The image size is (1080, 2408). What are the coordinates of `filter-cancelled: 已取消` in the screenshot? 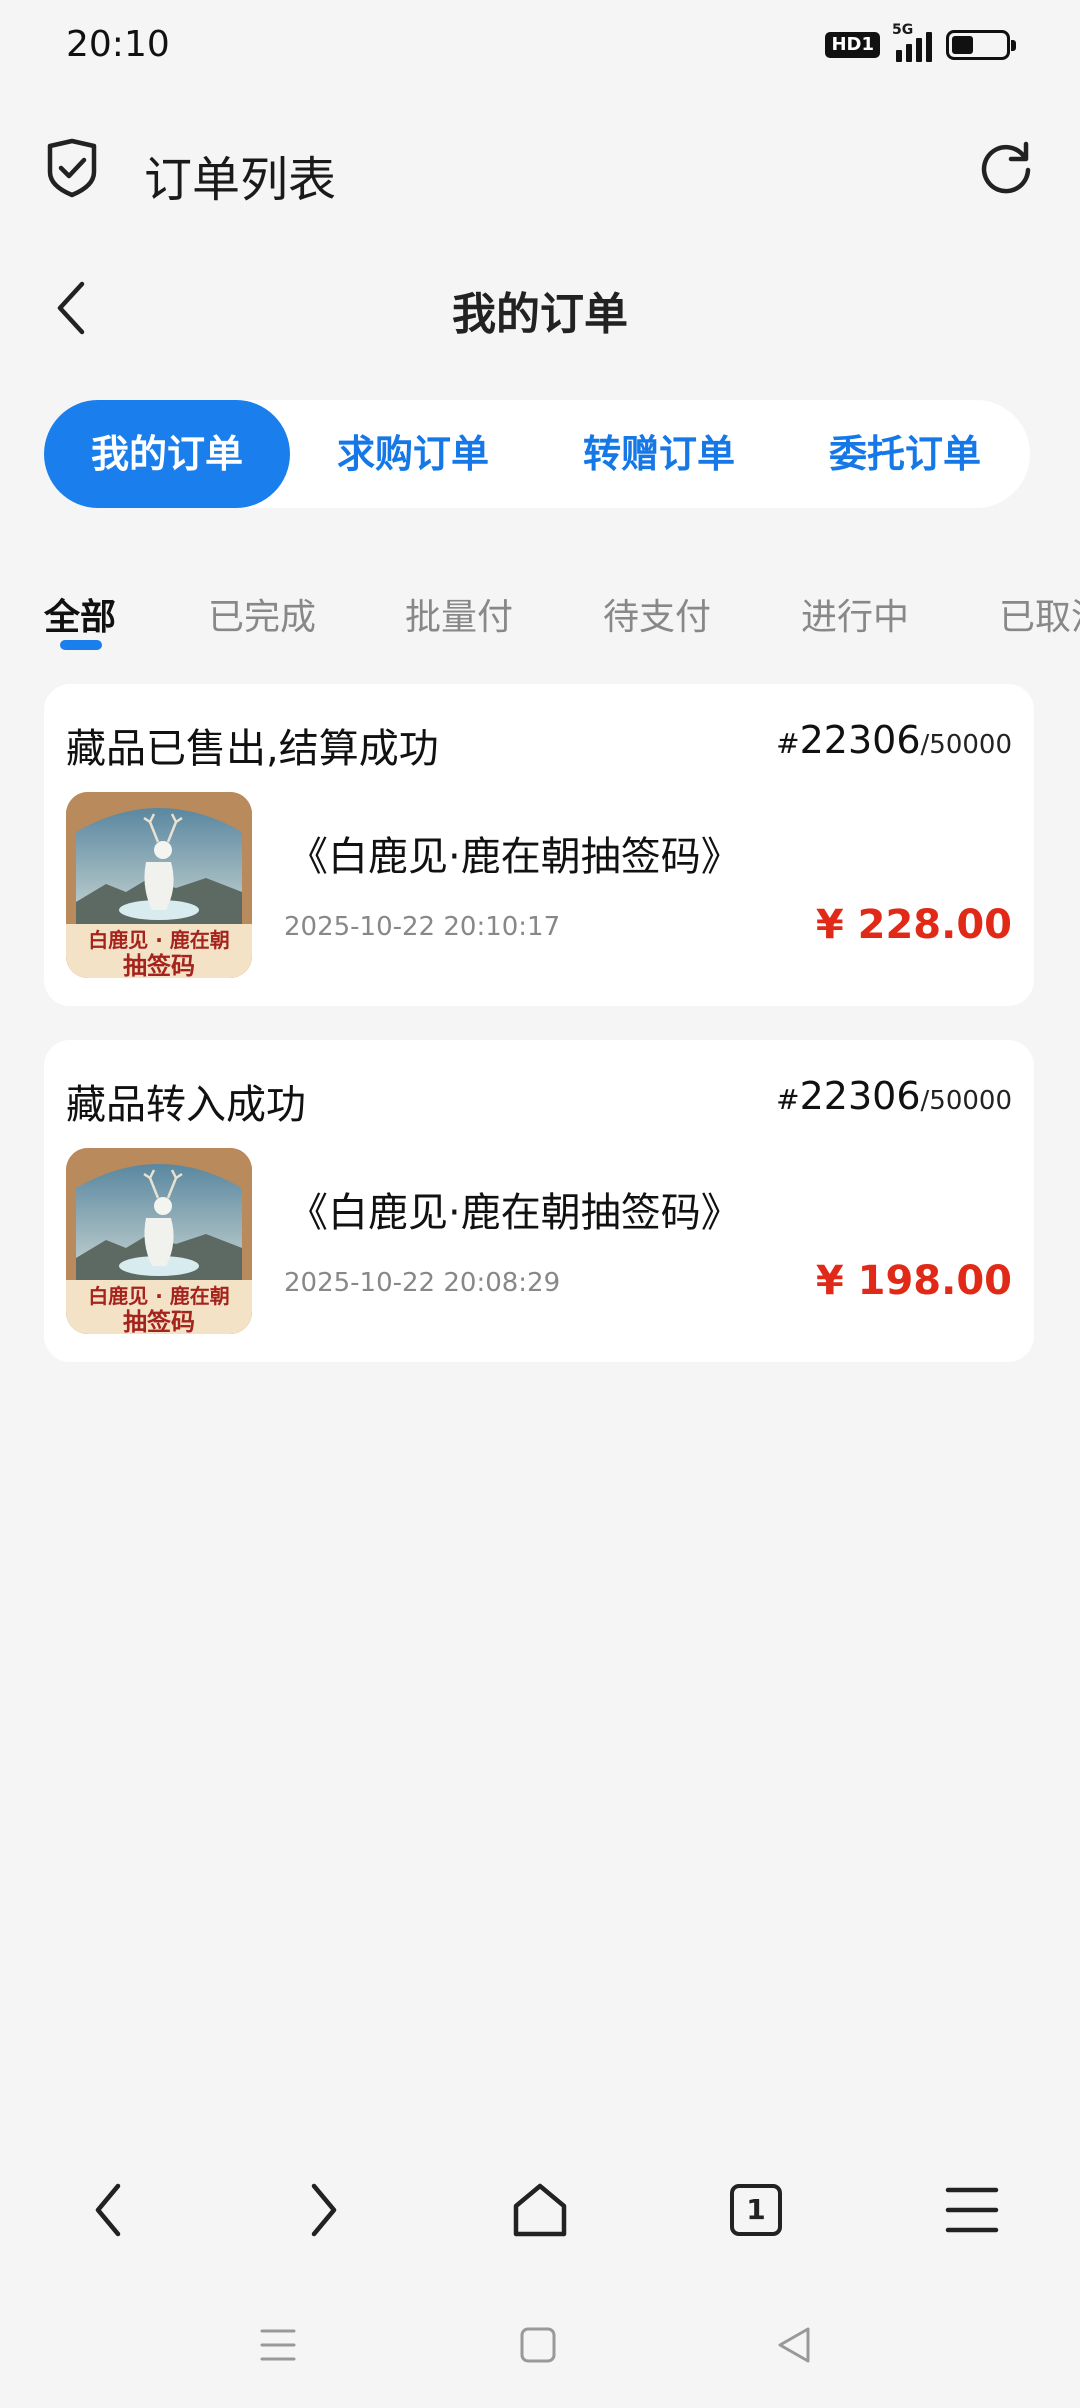 It's located at (1039, 614).